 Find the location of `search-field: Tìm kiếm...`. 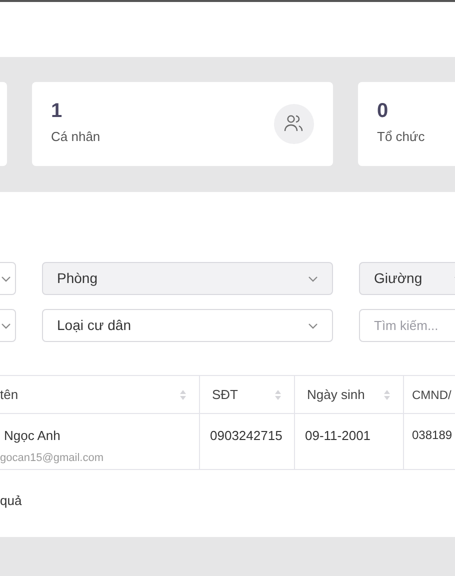

search-field: Tìm kiếm... is located at coordinates (407, 325).